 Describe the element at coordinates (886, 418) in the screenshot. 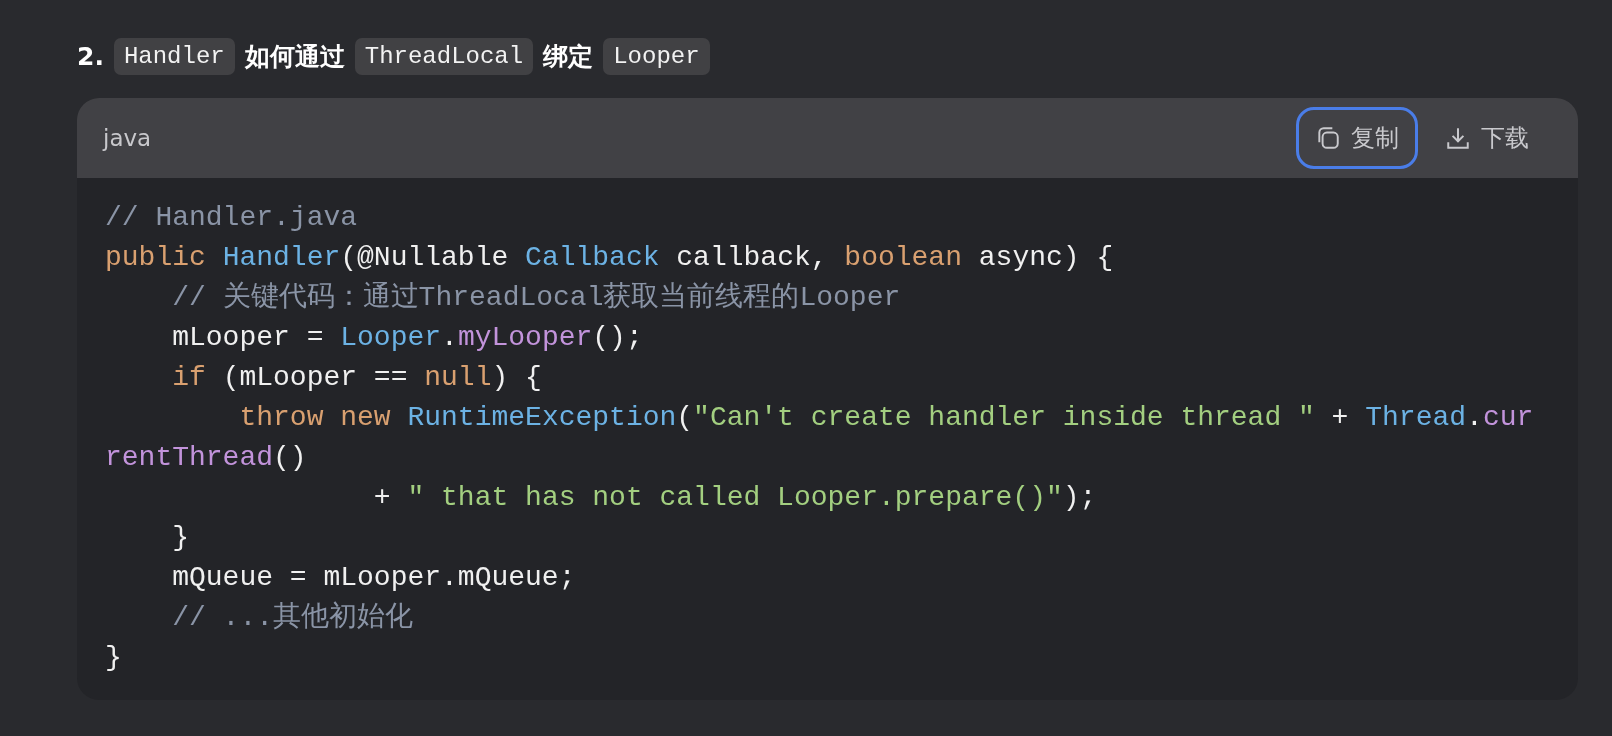

I see `code-line: throw new RuntimeException("Can't create handler inside thread " + Thread.cur` at that location.